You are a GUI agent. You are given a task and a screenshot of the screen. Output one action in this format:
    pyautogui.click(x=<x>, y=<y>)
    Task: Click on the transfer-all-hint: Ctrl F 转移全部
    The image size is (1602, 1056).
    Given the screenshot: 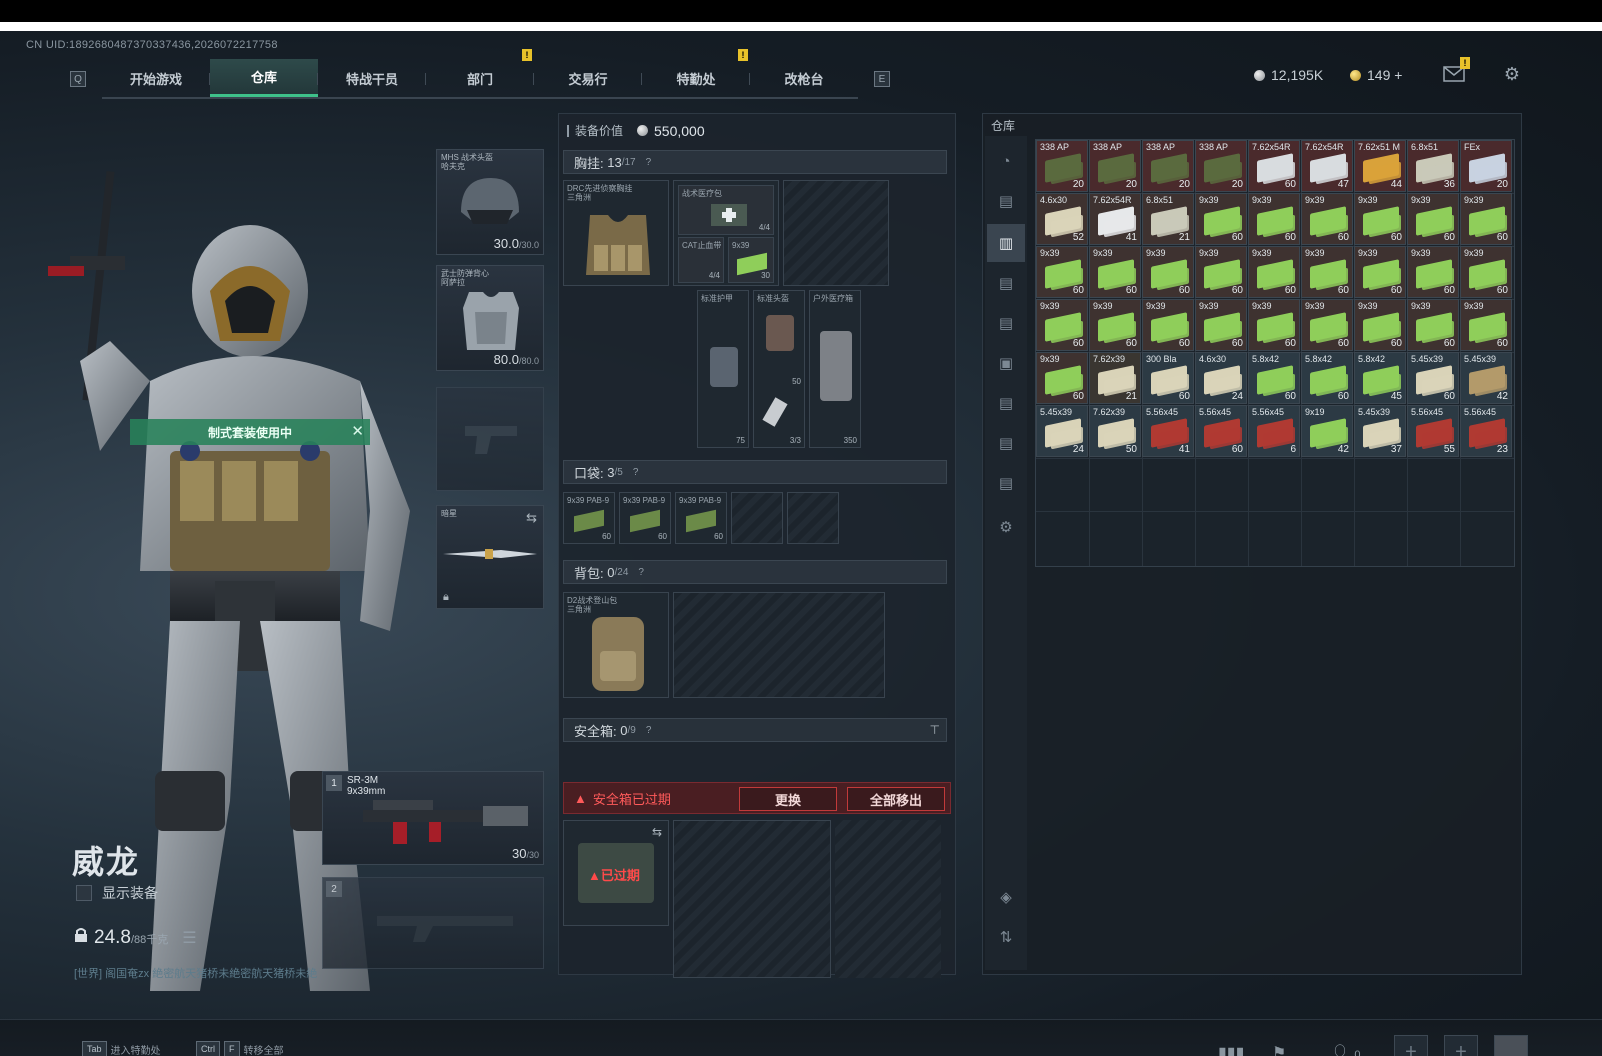 What is the action you would take?
    pyautogui.click(x=240, y=1048)
    